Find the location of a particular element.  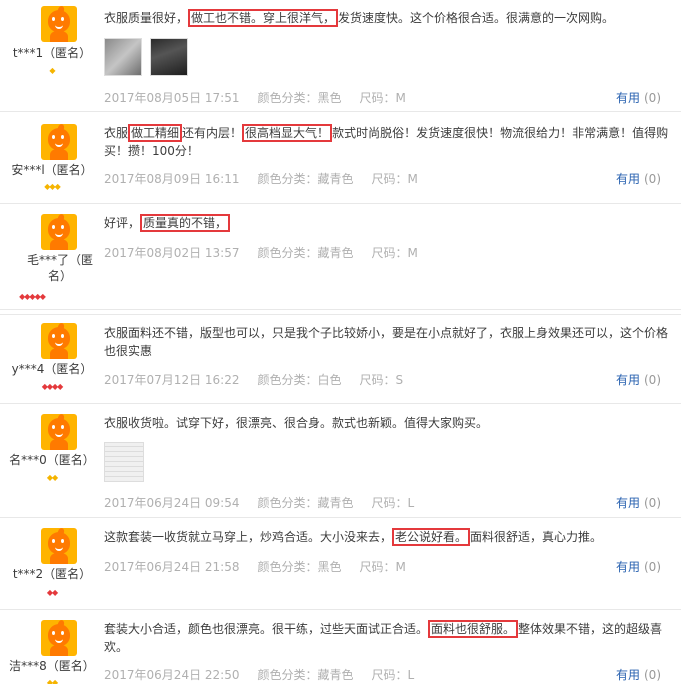

review-date: 2017年08月09日 16:11 is located at coordinates (172, 179).